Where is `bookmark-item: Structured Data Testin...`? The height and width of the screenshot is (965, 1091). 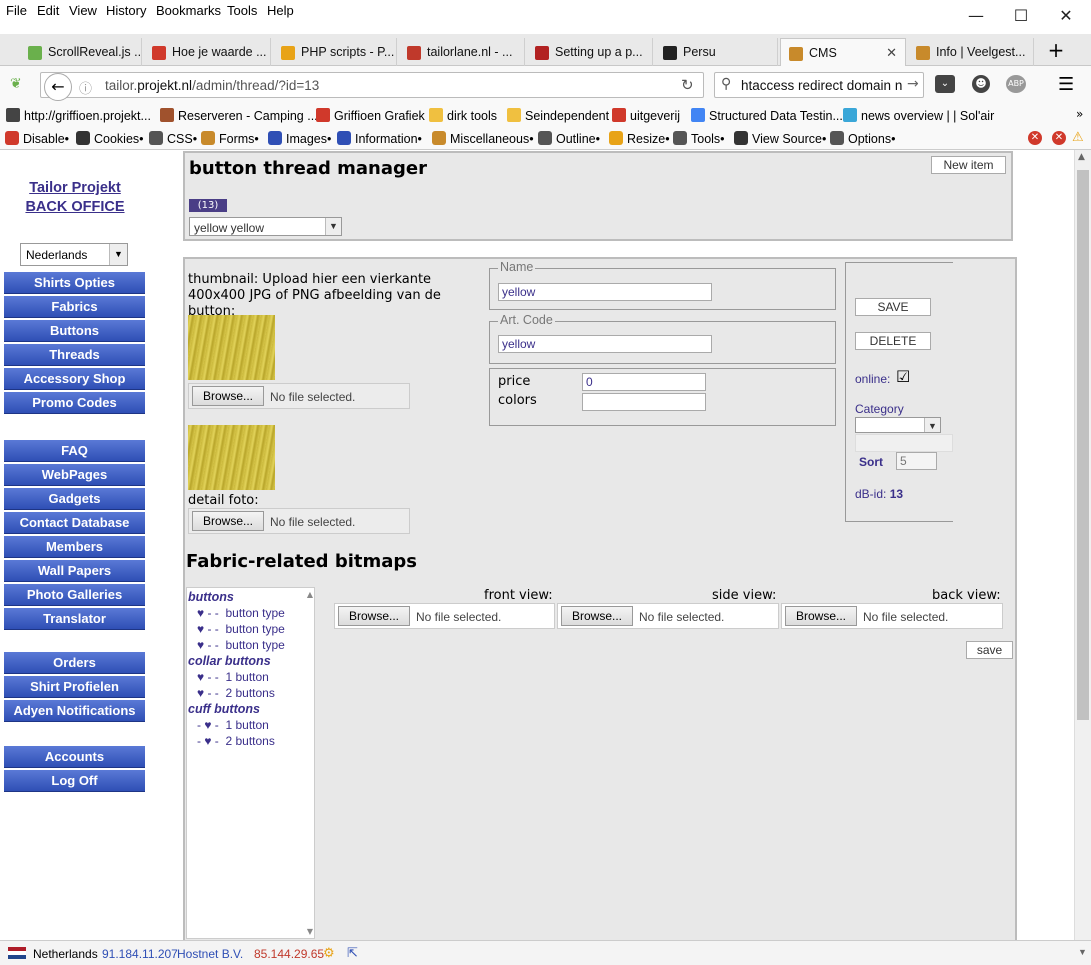
bookmark-item: Structured Data Testin... is located at coordinates (767, 115).